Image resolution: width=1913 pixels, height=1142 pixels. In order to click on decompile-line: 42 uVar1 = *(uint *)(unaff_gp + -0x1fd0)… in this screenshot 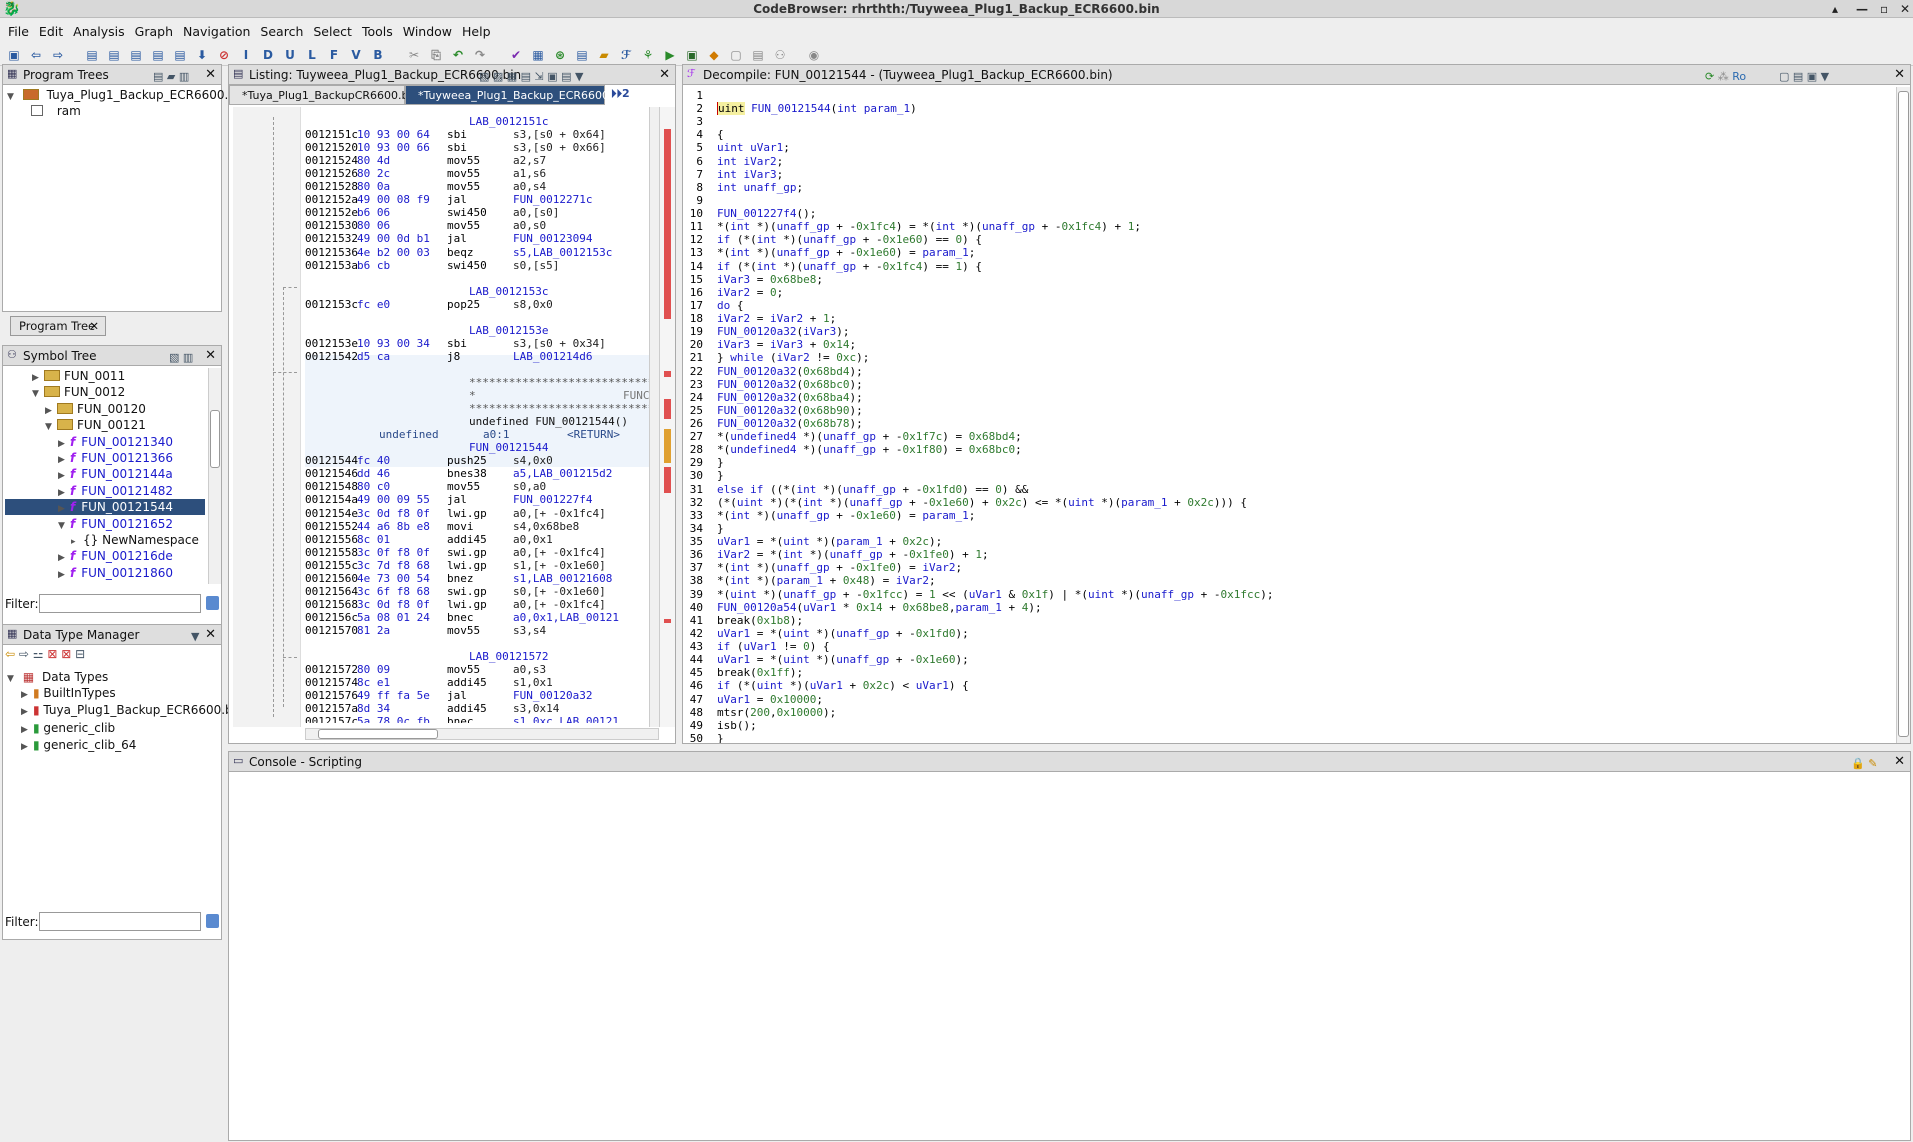, I will do `click(1287, 633)`.